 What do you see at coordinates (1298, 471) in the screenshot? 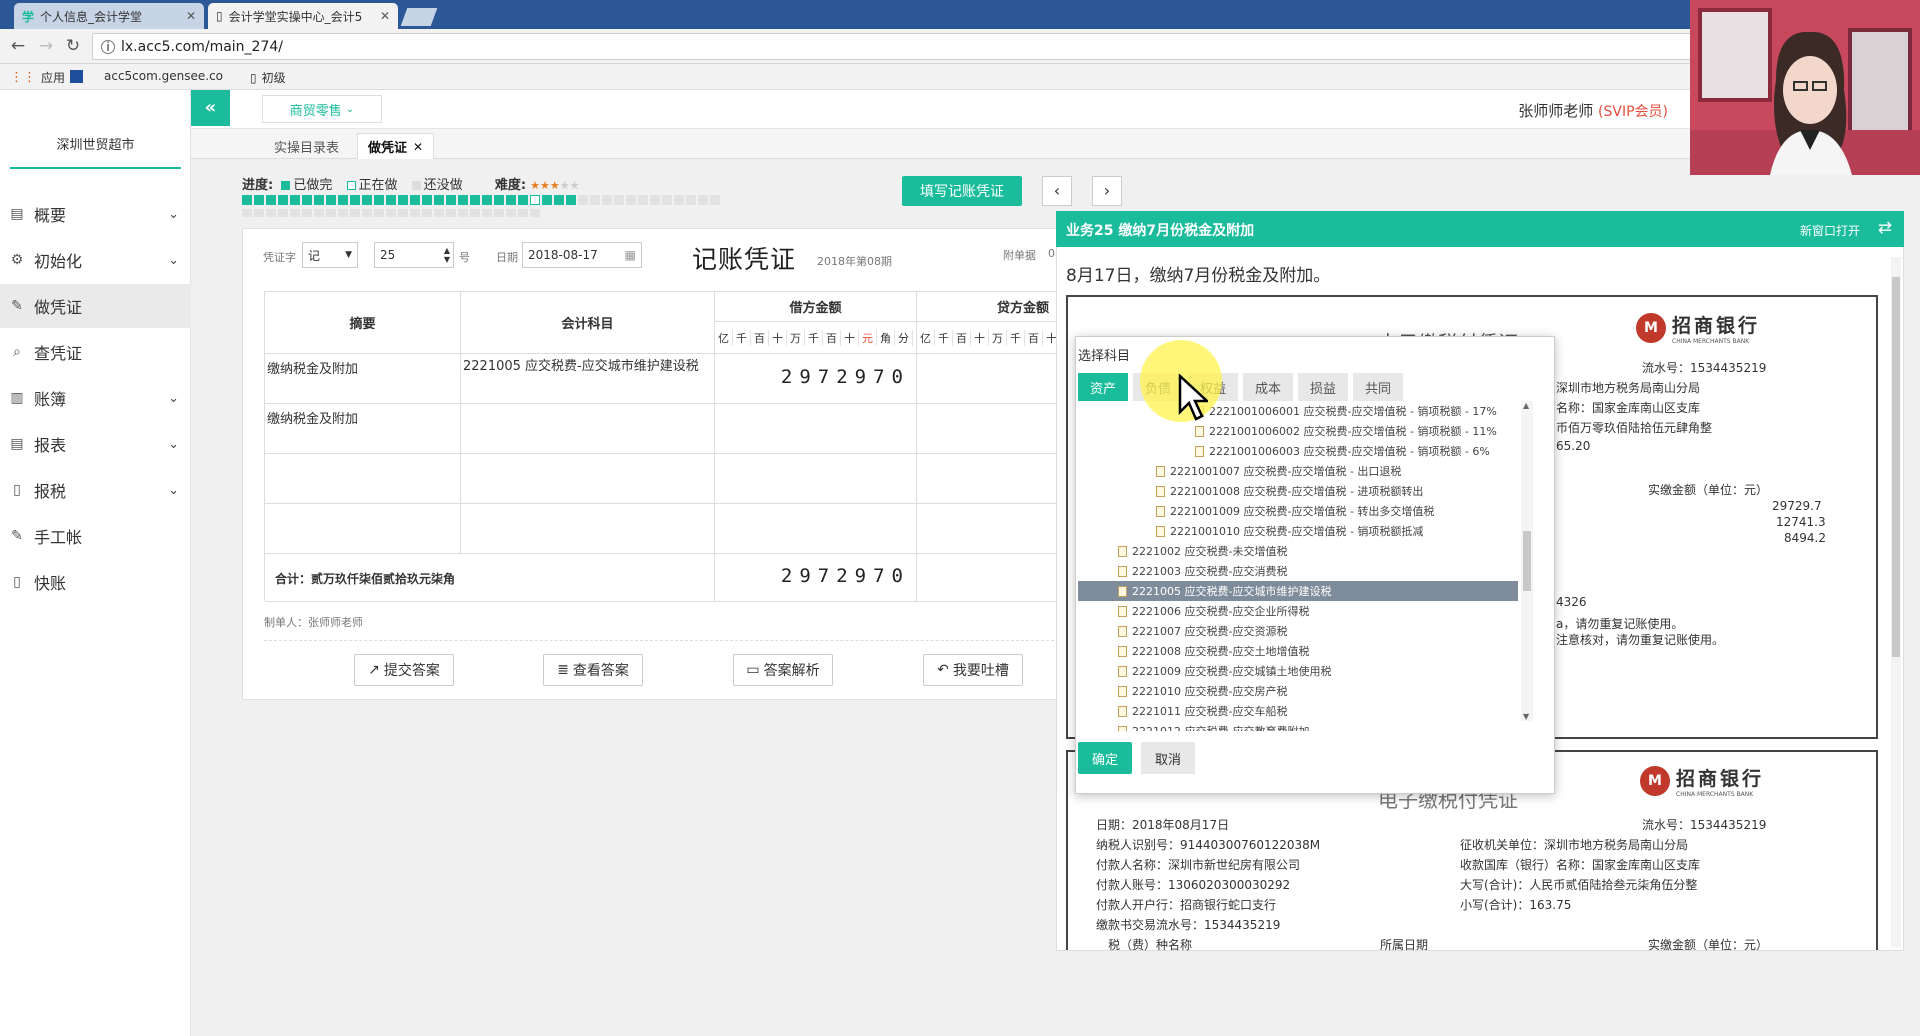
I see `account-tree-item: 2221001007 应交税费-应交增值税 - 出口退税` at bounding box center [1298, 471].